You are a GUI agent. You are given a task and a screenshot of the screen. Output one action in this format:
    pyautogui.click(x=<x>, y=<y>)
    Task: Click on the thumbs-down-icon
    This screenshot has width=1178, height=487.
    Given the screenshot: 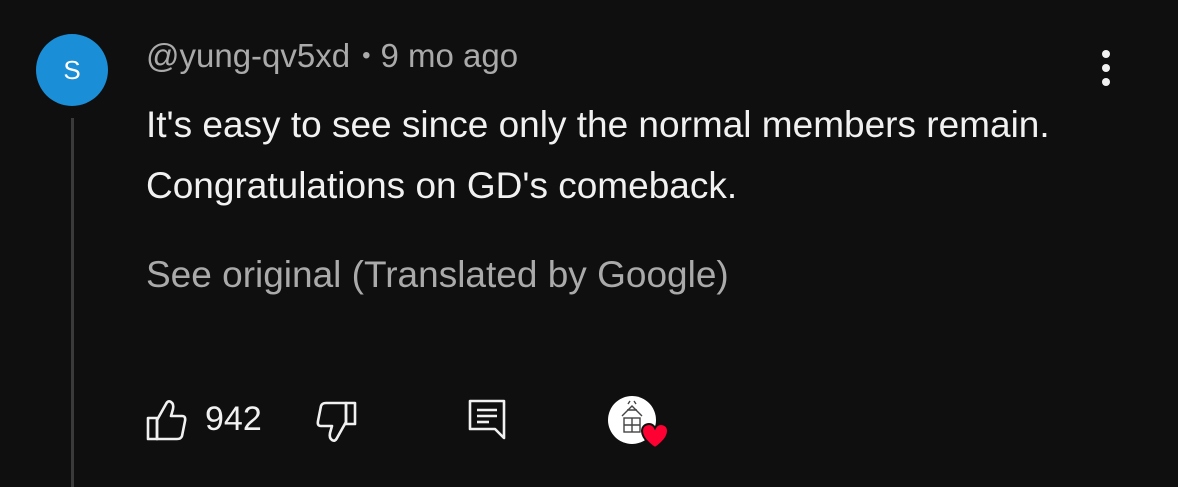 What is the action you would take?
    pyautogui.click(x=336, y=421)
    